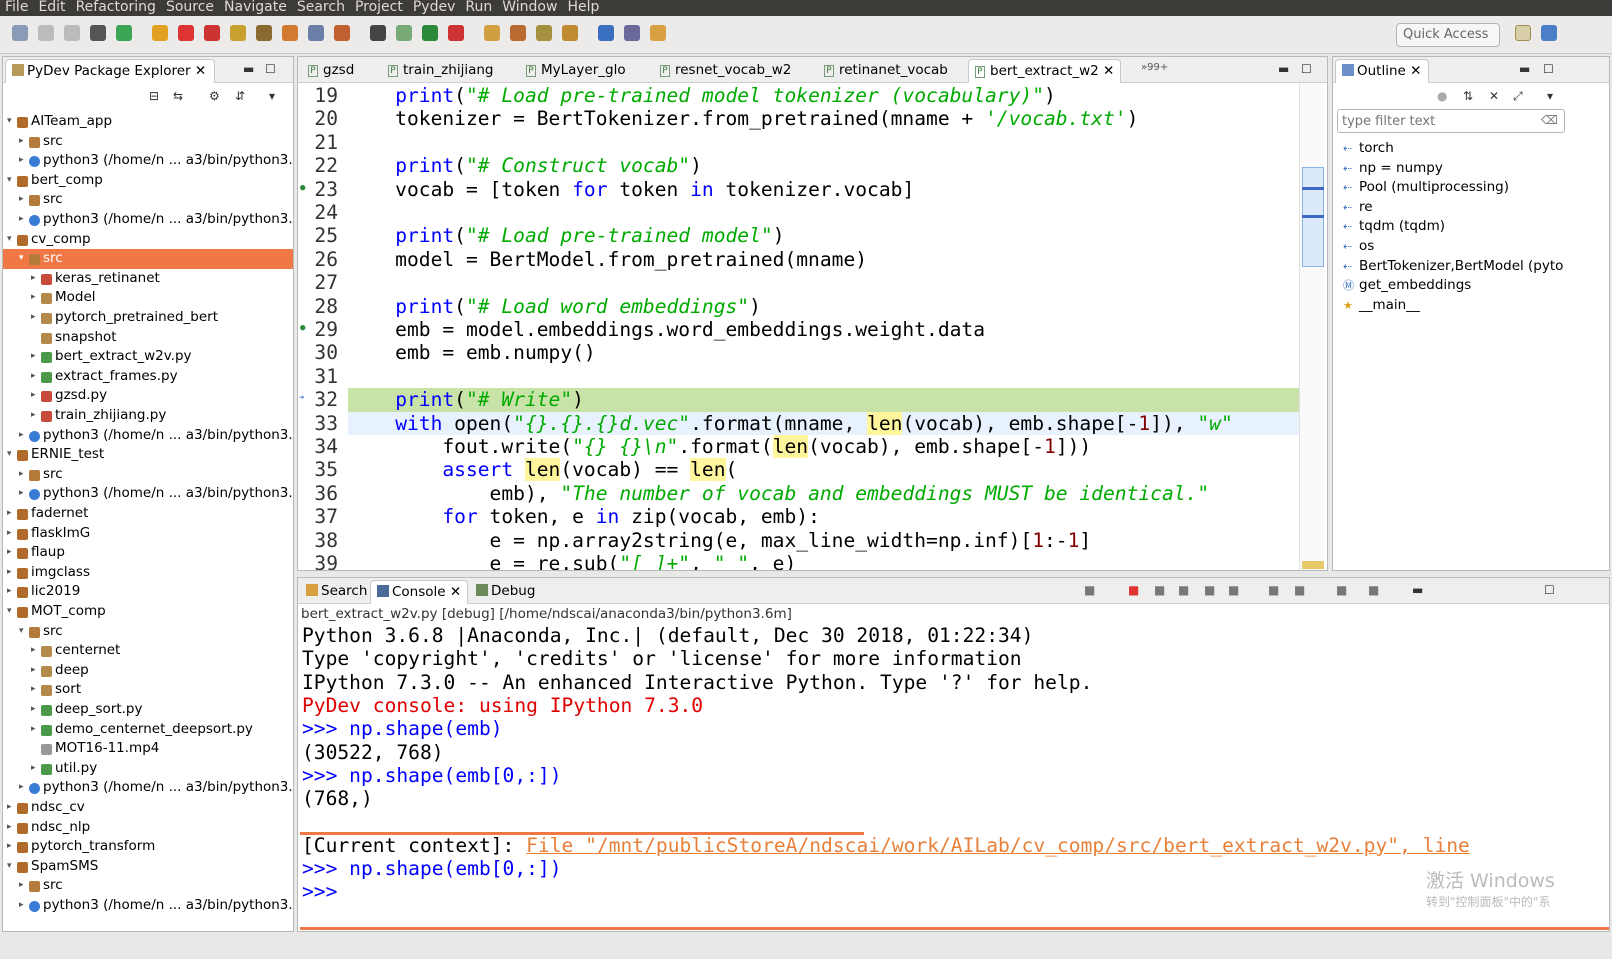 The width and height of the screenshot is (1612, 959). Describe the element at coordinates (554, 306) in the screenshot. I see `code-line: print("# Load word embeddings")` at that location.